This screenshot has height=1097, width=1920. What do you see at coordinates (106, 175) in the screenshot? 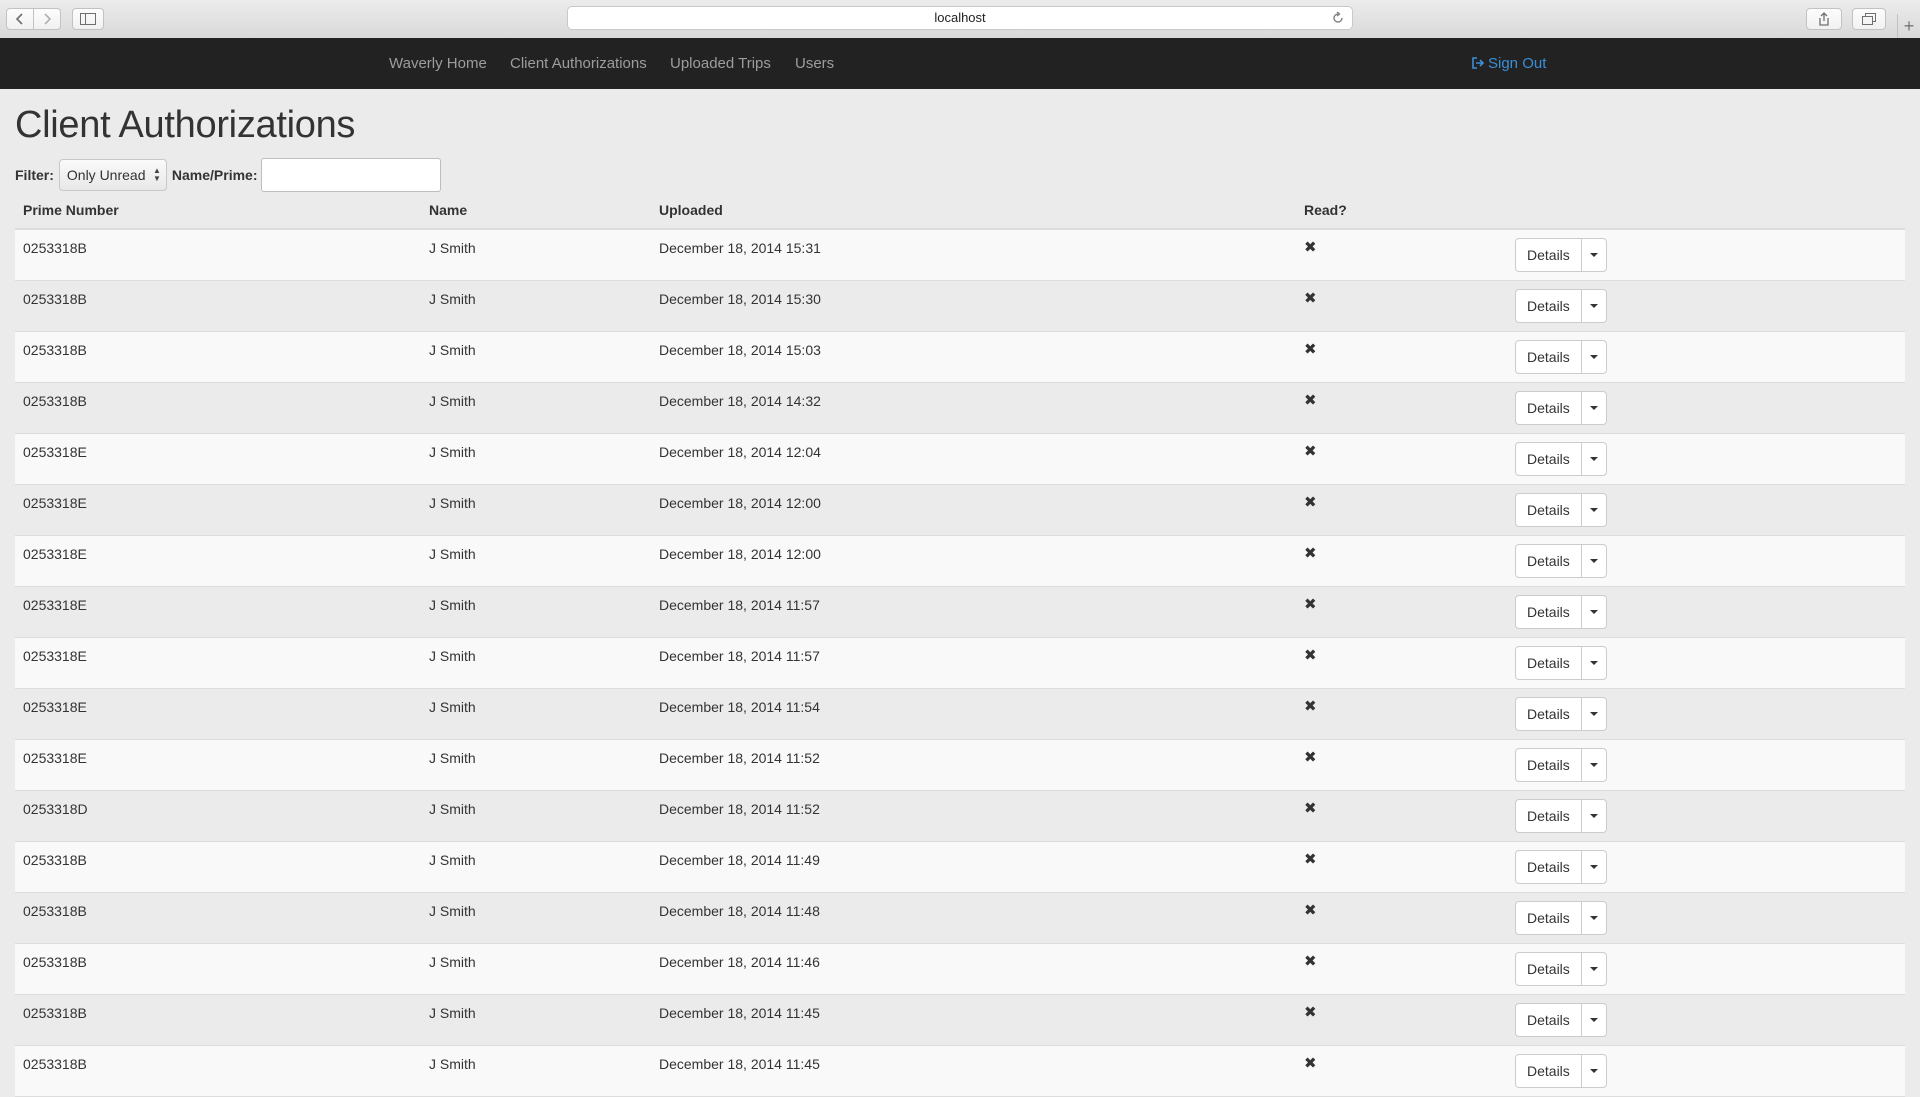
I see `filter-select-value: Only Unread` at bounding box center [106, 175].